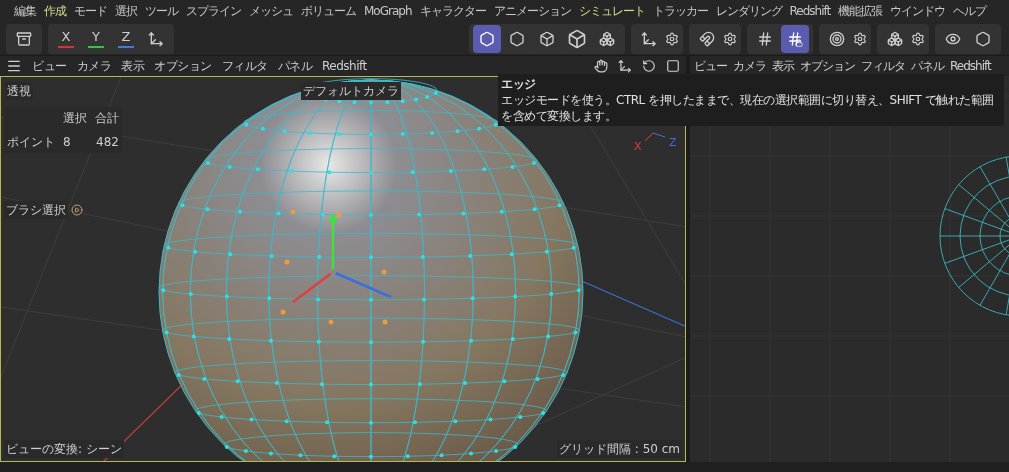  Describe the element at coordinates (611, 11) in the screenshot. I see `menu-item: シミュレート` at that location.